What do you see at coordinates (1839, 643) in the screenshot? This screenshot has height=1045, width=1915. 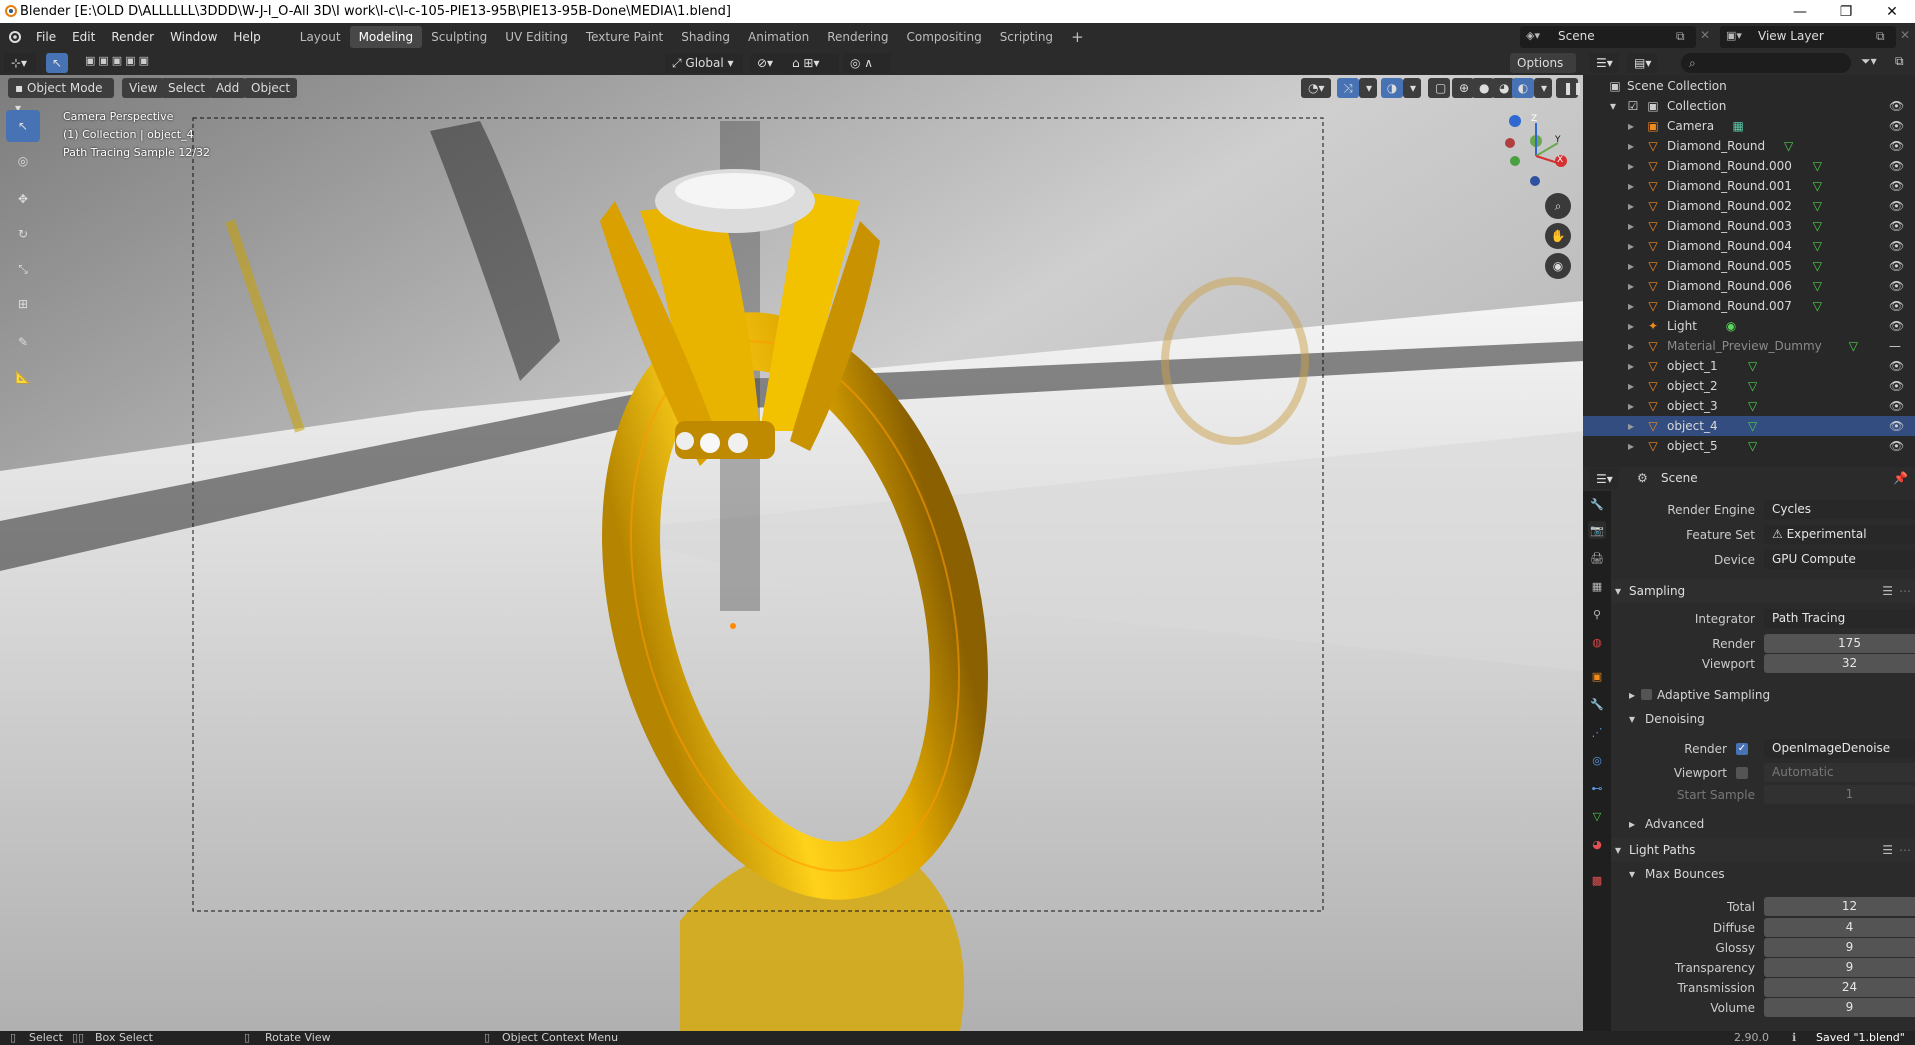 I see `render-samples-field: 175` at bounding box center [1839, 643].